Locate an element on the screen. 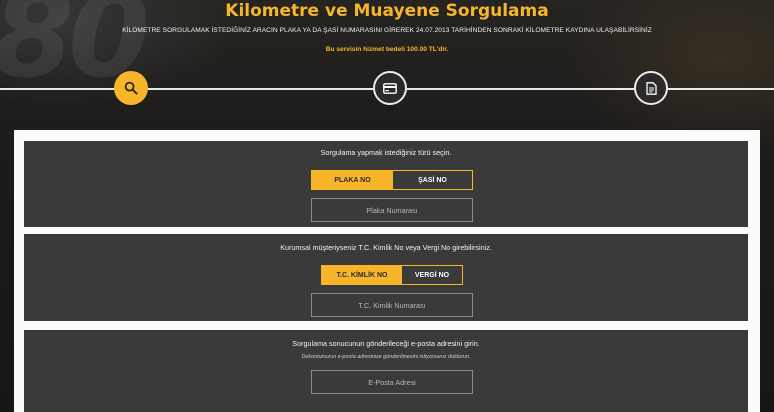  service-fee-note: Bu servisin hizmet bedeli 100.00 TL'dir. is located at coordinates (387, 49).